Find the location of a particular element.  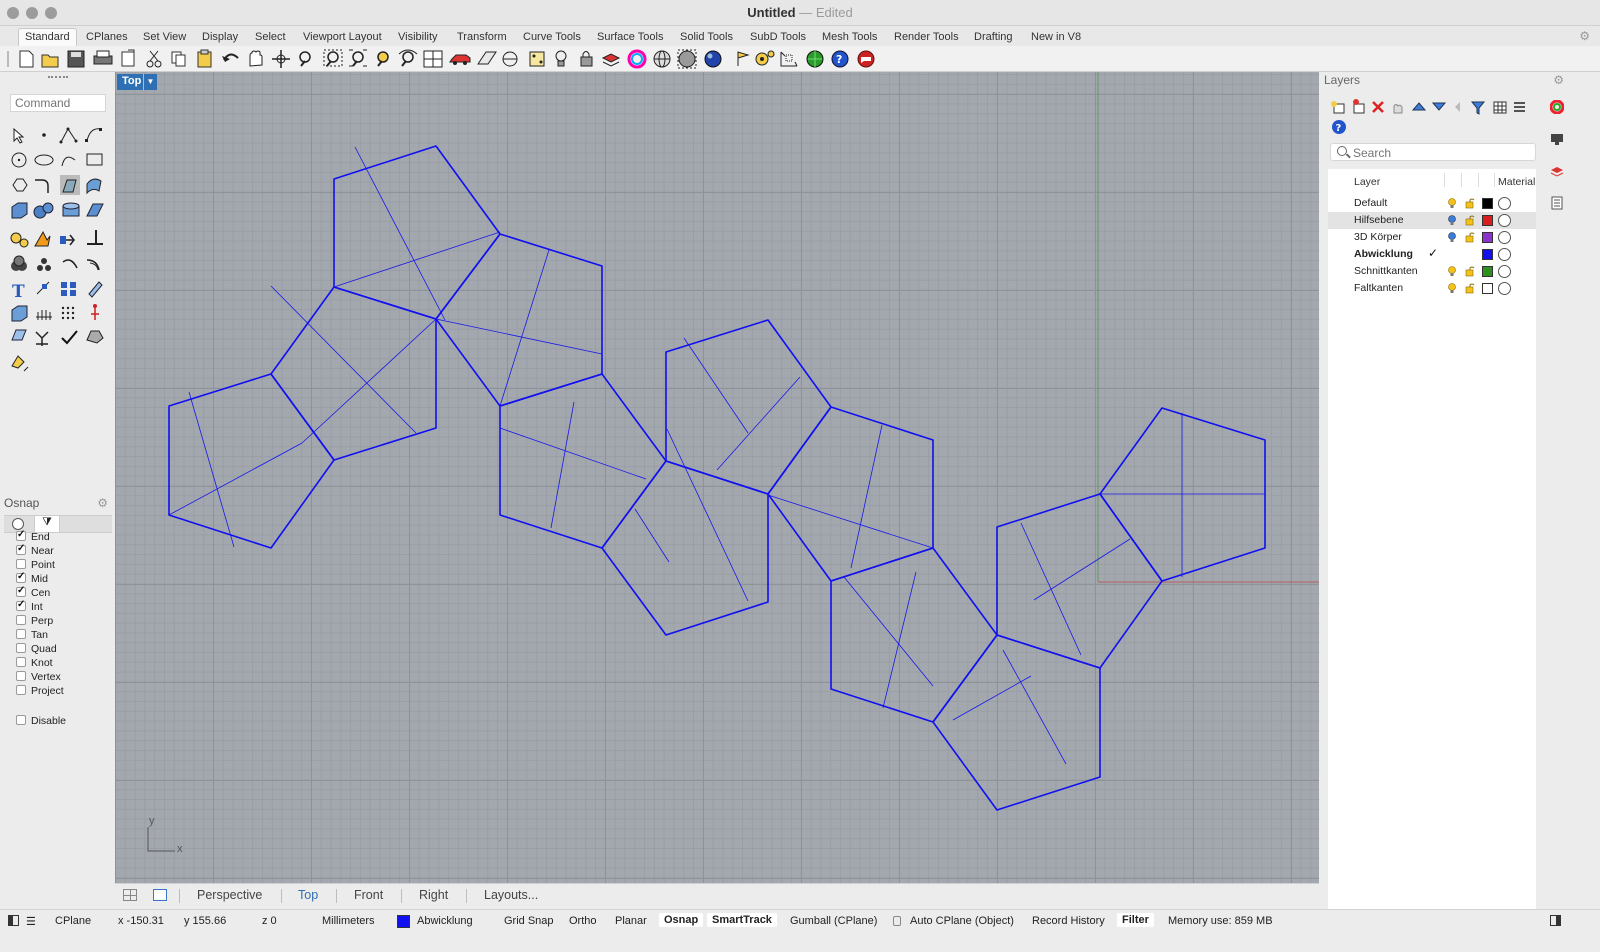

osnap-mid-checkbox is located at coordinates (21, 577).